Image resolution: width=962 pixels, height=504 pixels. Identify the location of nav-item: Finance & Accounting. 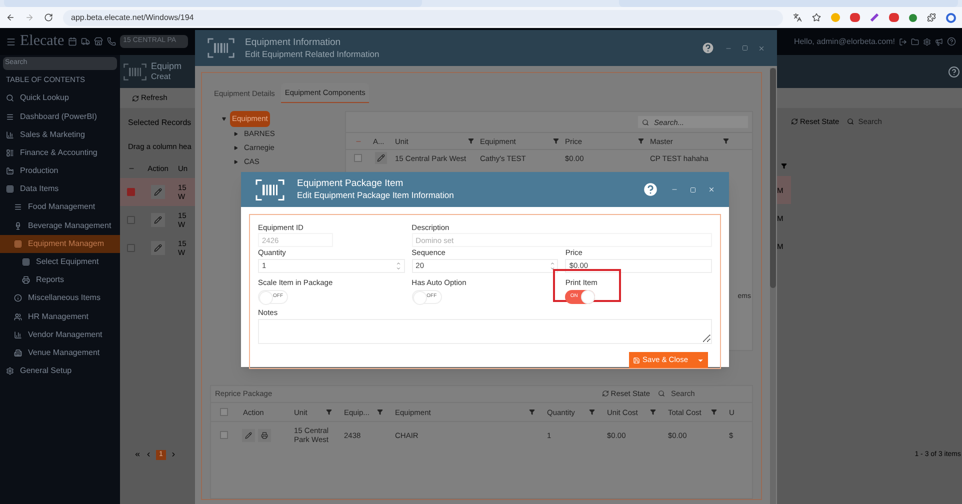
(60, 153).